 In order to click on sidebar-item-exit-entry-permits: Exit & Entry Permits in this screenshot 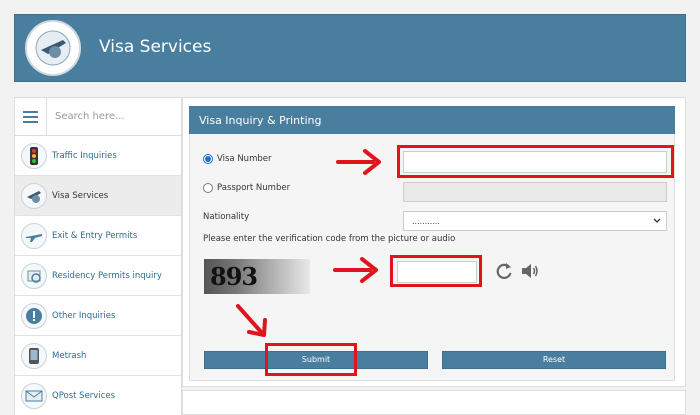, I will do `click(98, 236)`.